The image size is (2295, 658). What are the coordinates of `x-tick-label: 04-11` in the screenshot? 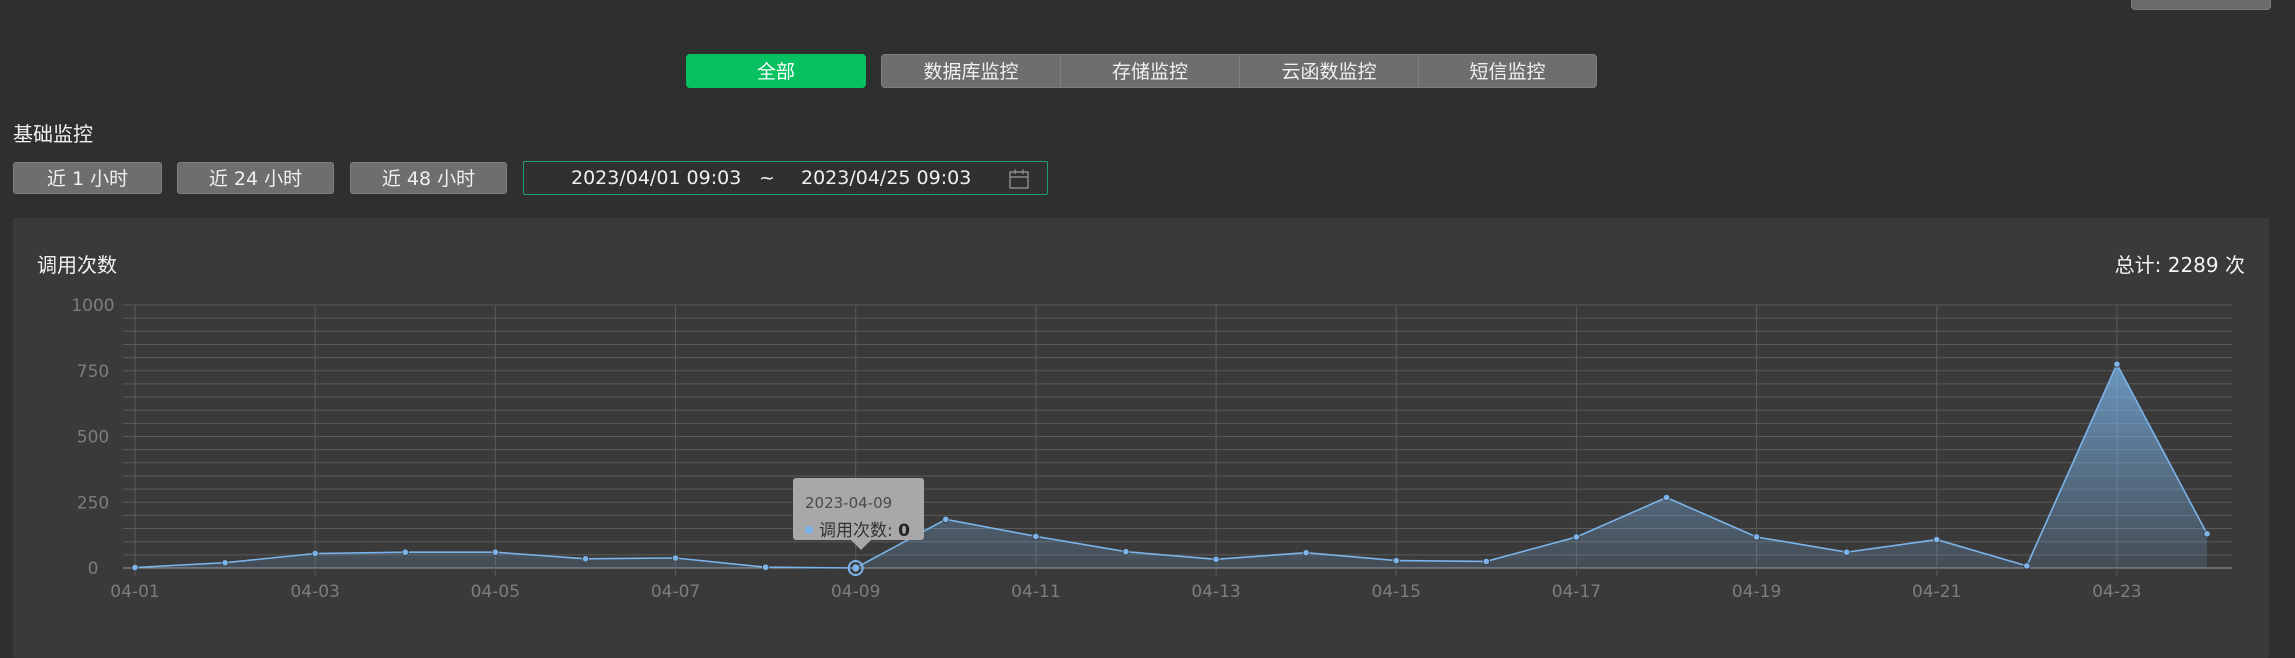 It's located at (1035, 592).